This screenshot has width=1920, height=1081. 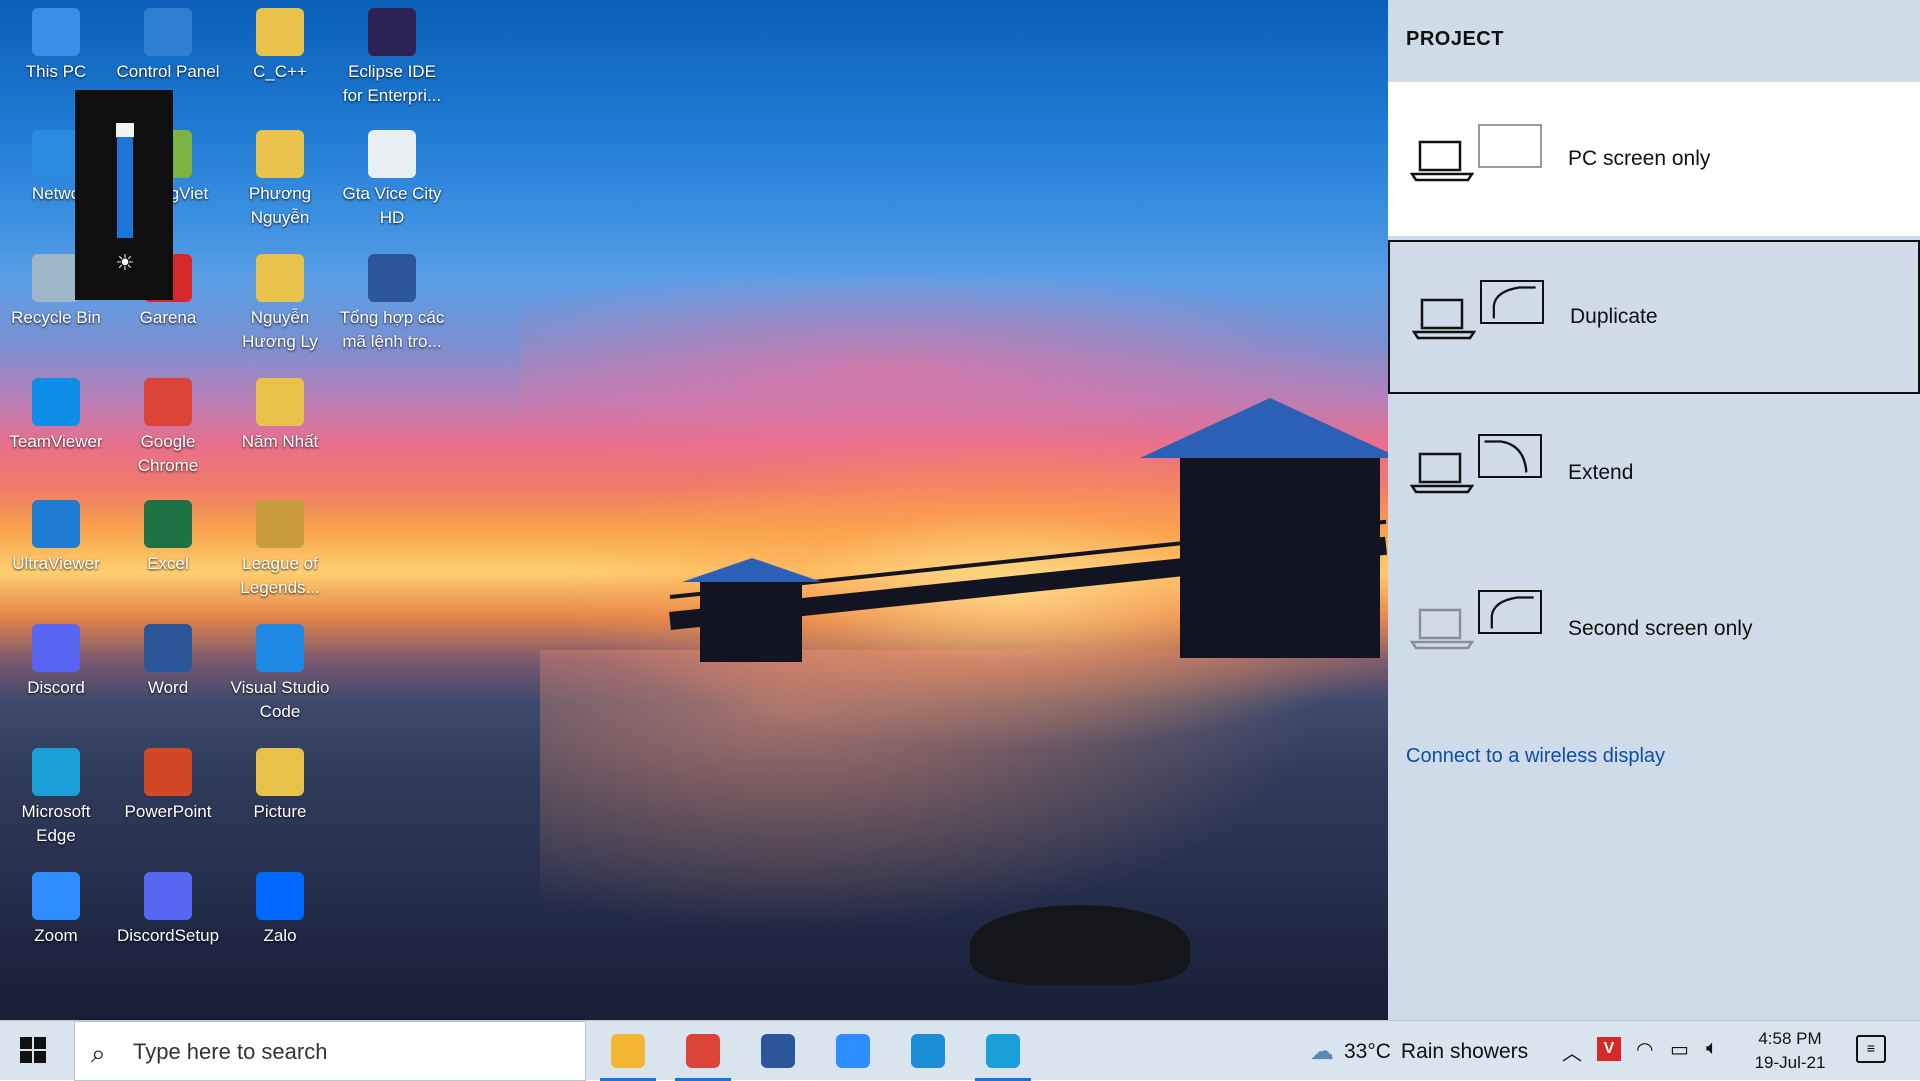 What do you see at coordinates (392, 176) in the screenshot?
I see `desktop-icon: Gta Vice City HD` at bounding box center [392, 176].